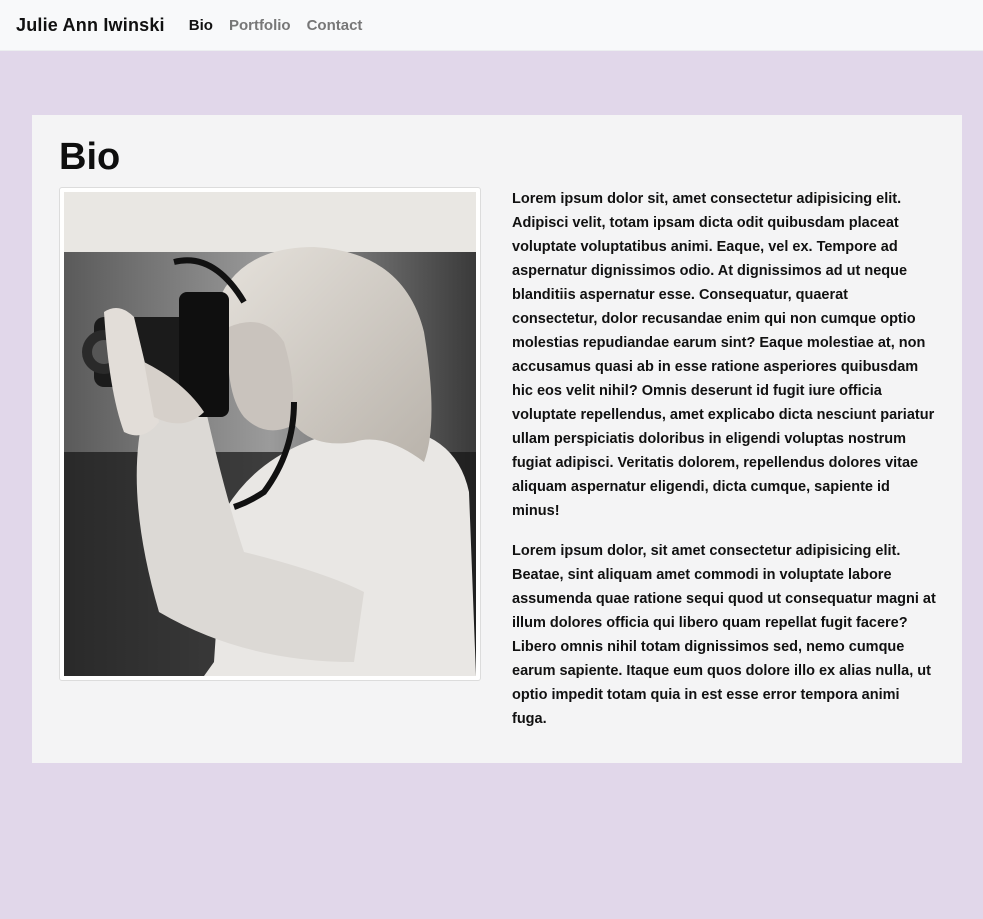 The width and height of the screenshot is (983, 919). What do you see at coordinates (335, 25) in the screenshot?
I see `nav-link-contact: Contact` at bounding box center [335, 25].